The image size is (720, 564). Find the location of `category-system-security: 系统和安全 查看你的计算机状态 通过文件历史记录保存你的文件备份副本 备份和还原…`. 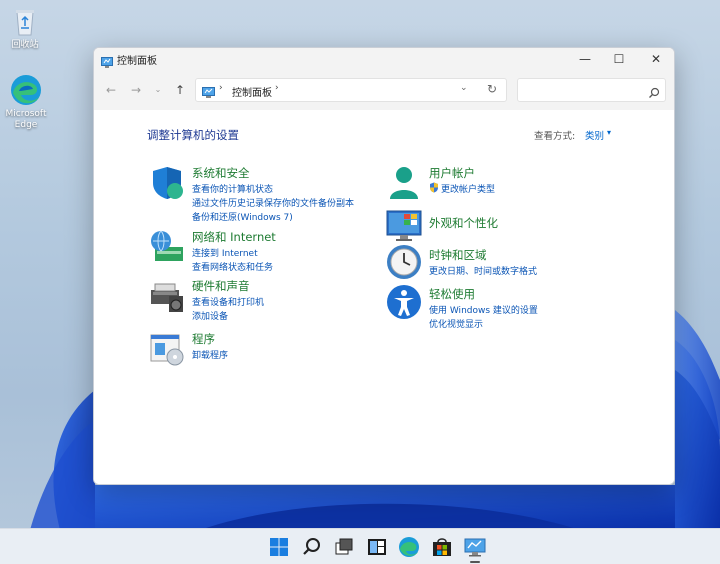

category-system-security: 系统和安全 查看你的计算机状态 通过文件历史记录保存你的文件备份副本 备份和还原… is located at coordinates (264, 195).